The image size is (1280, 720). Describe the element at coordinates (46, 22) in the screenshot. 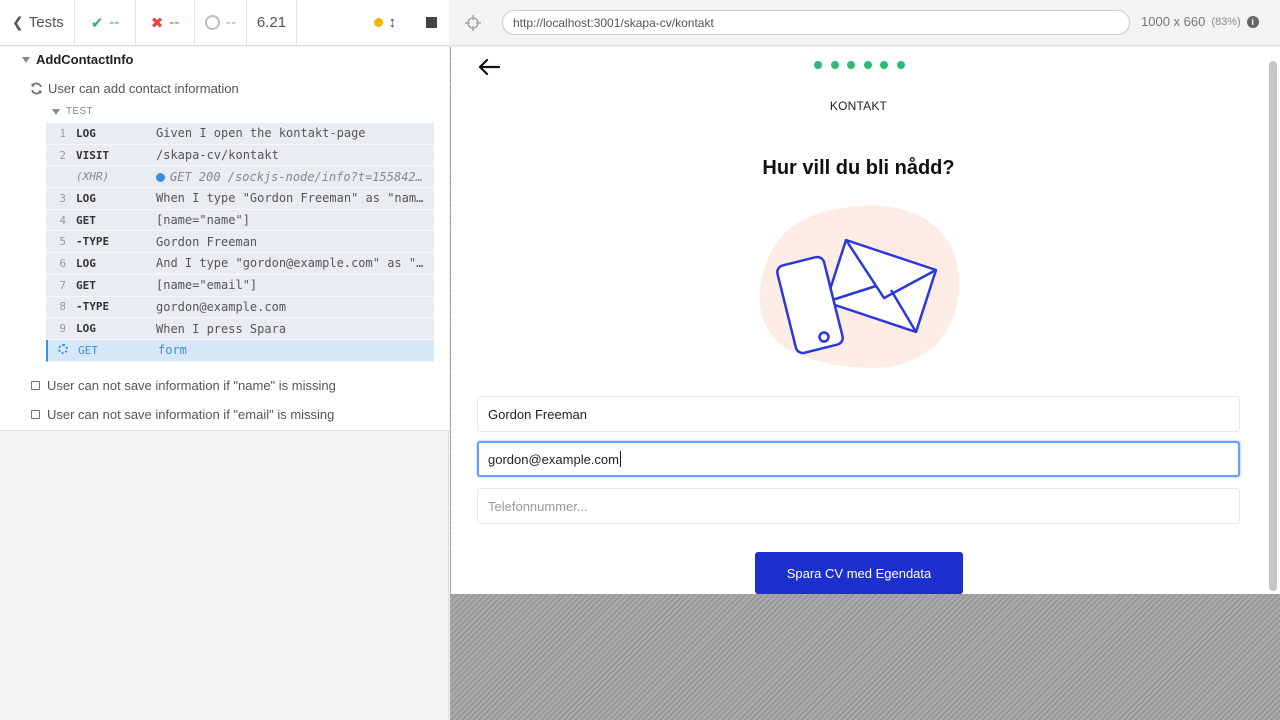

I see `tests-label: Tests` at that location.